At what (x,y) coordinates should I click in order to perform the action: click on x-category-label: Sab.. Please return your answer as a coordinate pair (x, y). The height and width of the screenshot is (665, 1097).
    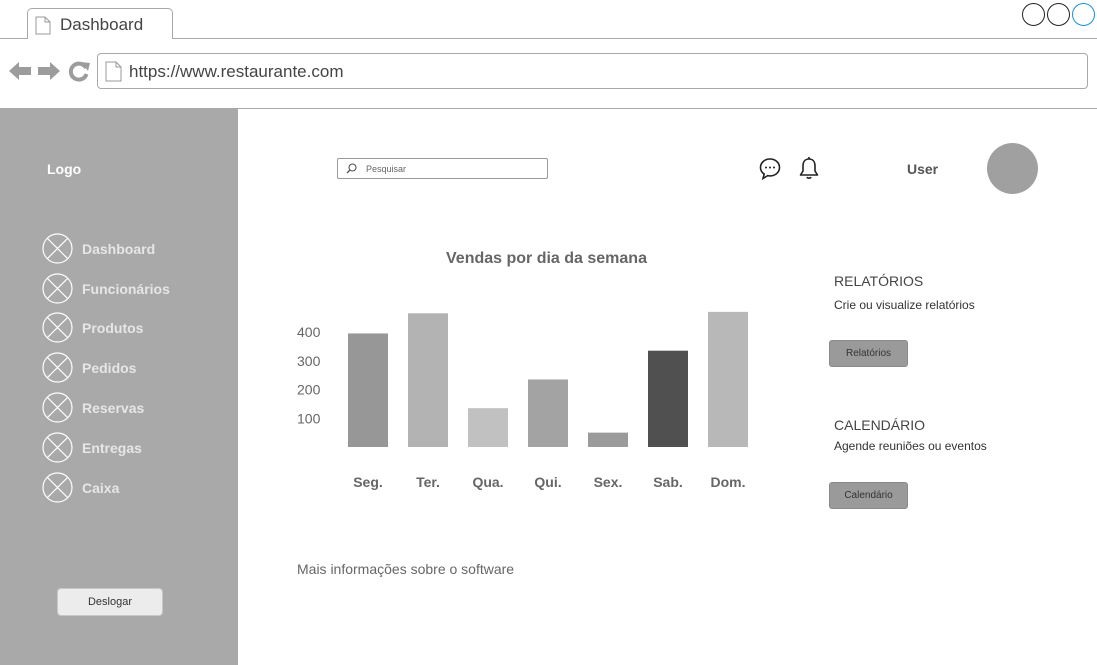
    Looking at the image, I should click on (668, 482).